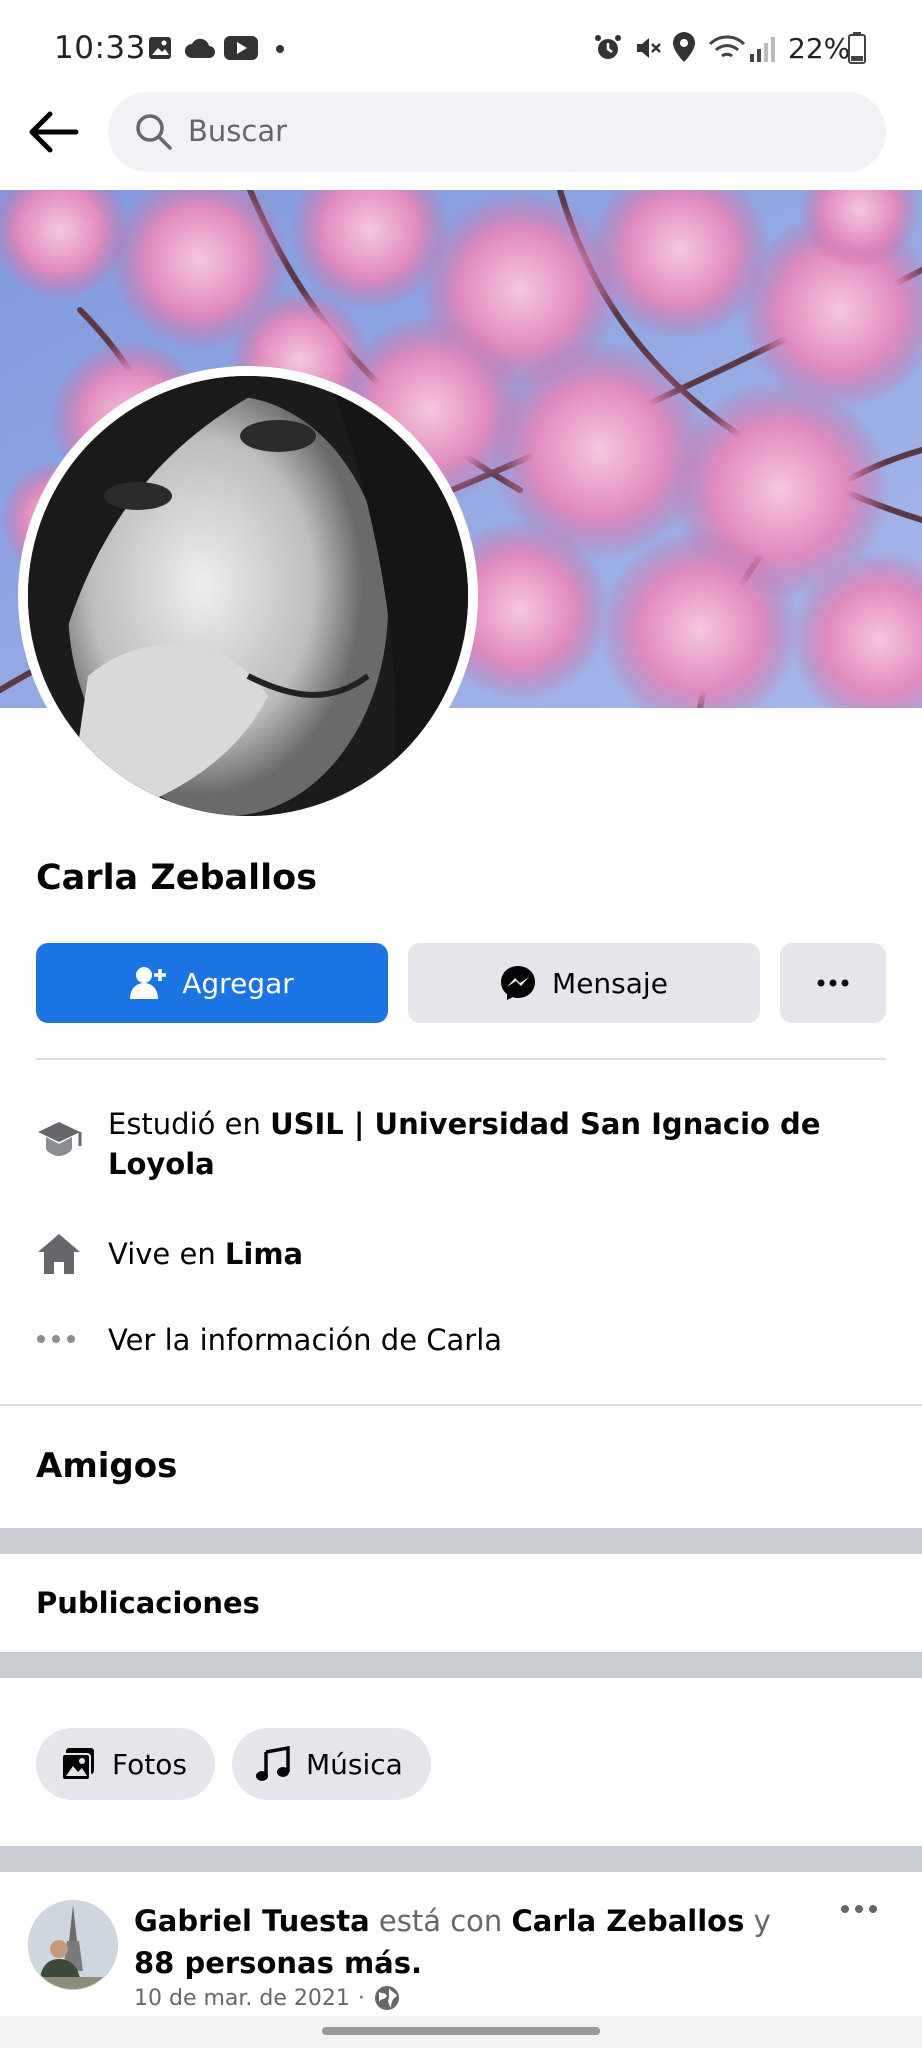 The height and width of the screenshot is (2048, 922). Describe the element at coordinates (78, 1764) in the screenshot. I see `photos-icon` at that location.